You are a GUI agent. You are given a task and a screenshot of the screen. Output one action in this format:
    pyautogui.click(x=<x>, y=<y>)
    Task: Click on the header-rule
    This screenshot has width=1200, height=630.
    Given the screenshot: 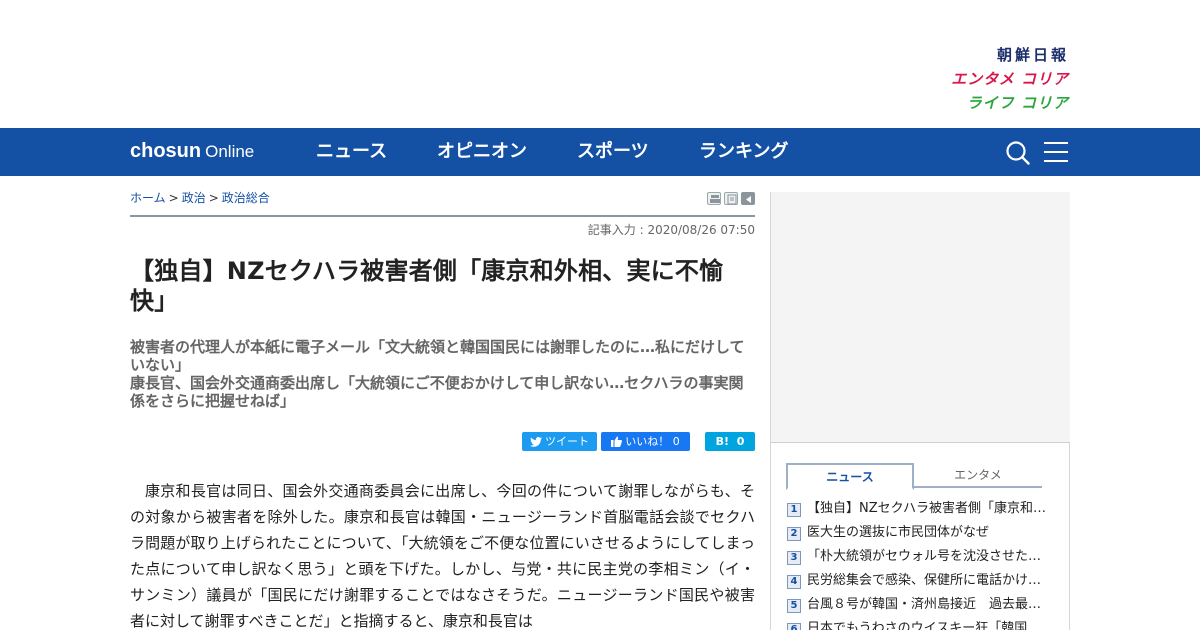 What is the action you would take?
    pyautogui.click(x=442, y=216)
    